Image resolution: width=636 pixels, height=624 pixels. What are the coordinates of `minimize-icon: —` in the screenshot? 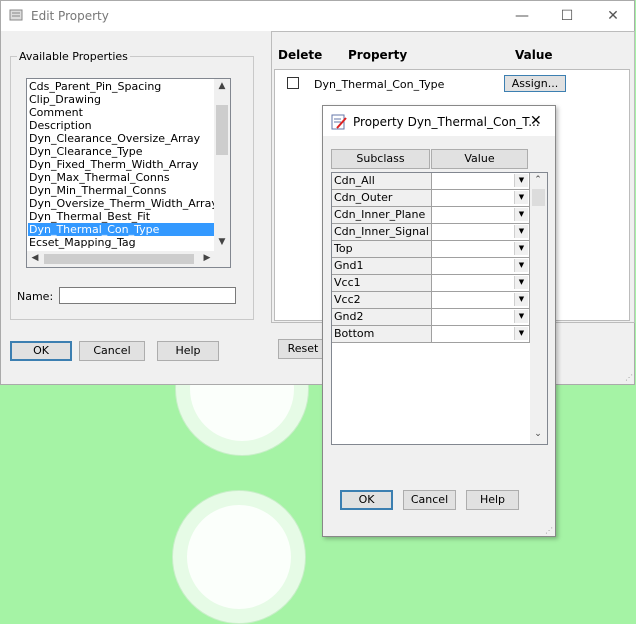 It's located at (522, 16).